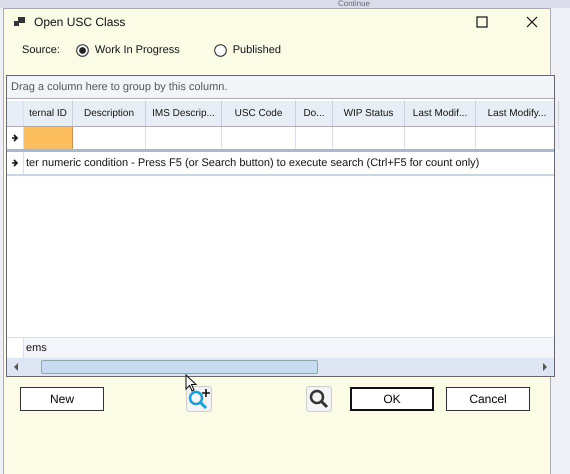 The width and height of the screenshot is (570, 474). Describe the element at coordinates (36, 348) in the screenshot. I see `footer-text: ems` at that location.